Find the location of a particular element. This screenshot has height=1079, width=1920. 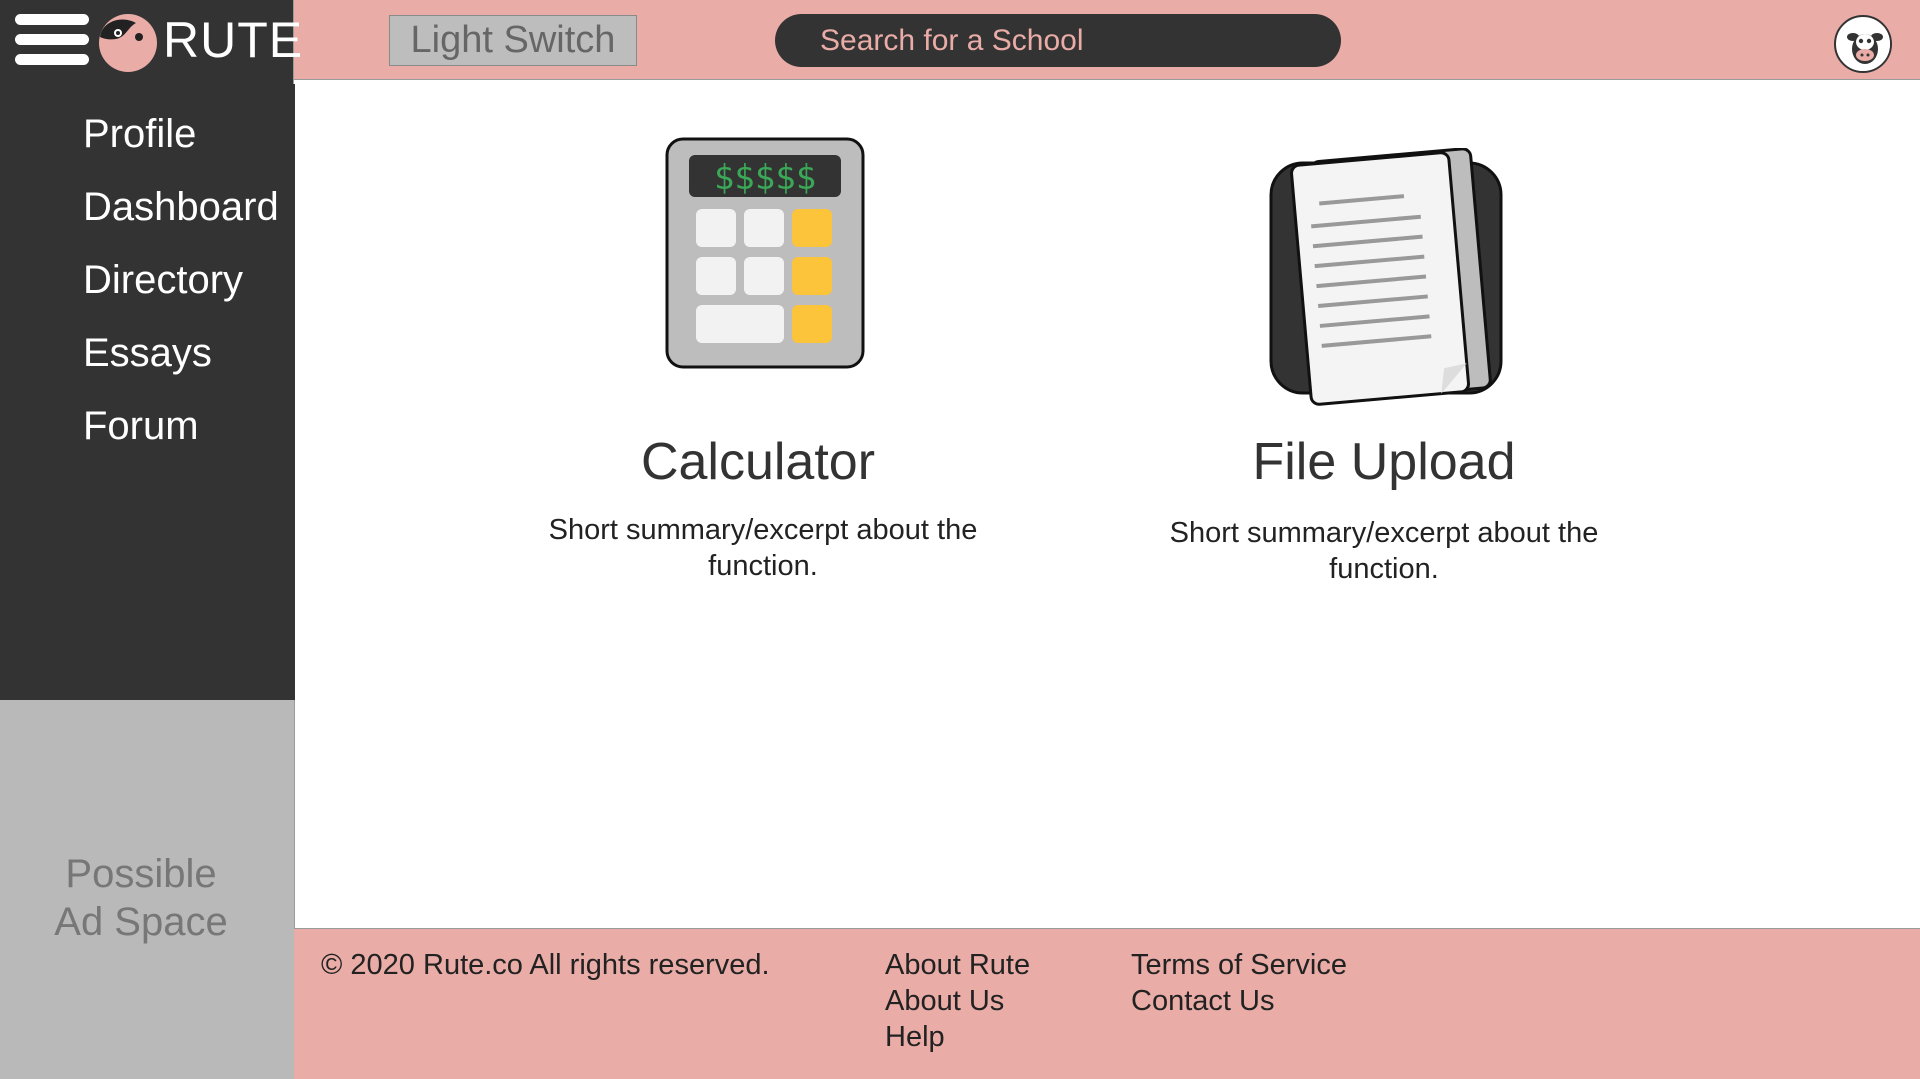

search-input is located at coordinates (1070, 40).